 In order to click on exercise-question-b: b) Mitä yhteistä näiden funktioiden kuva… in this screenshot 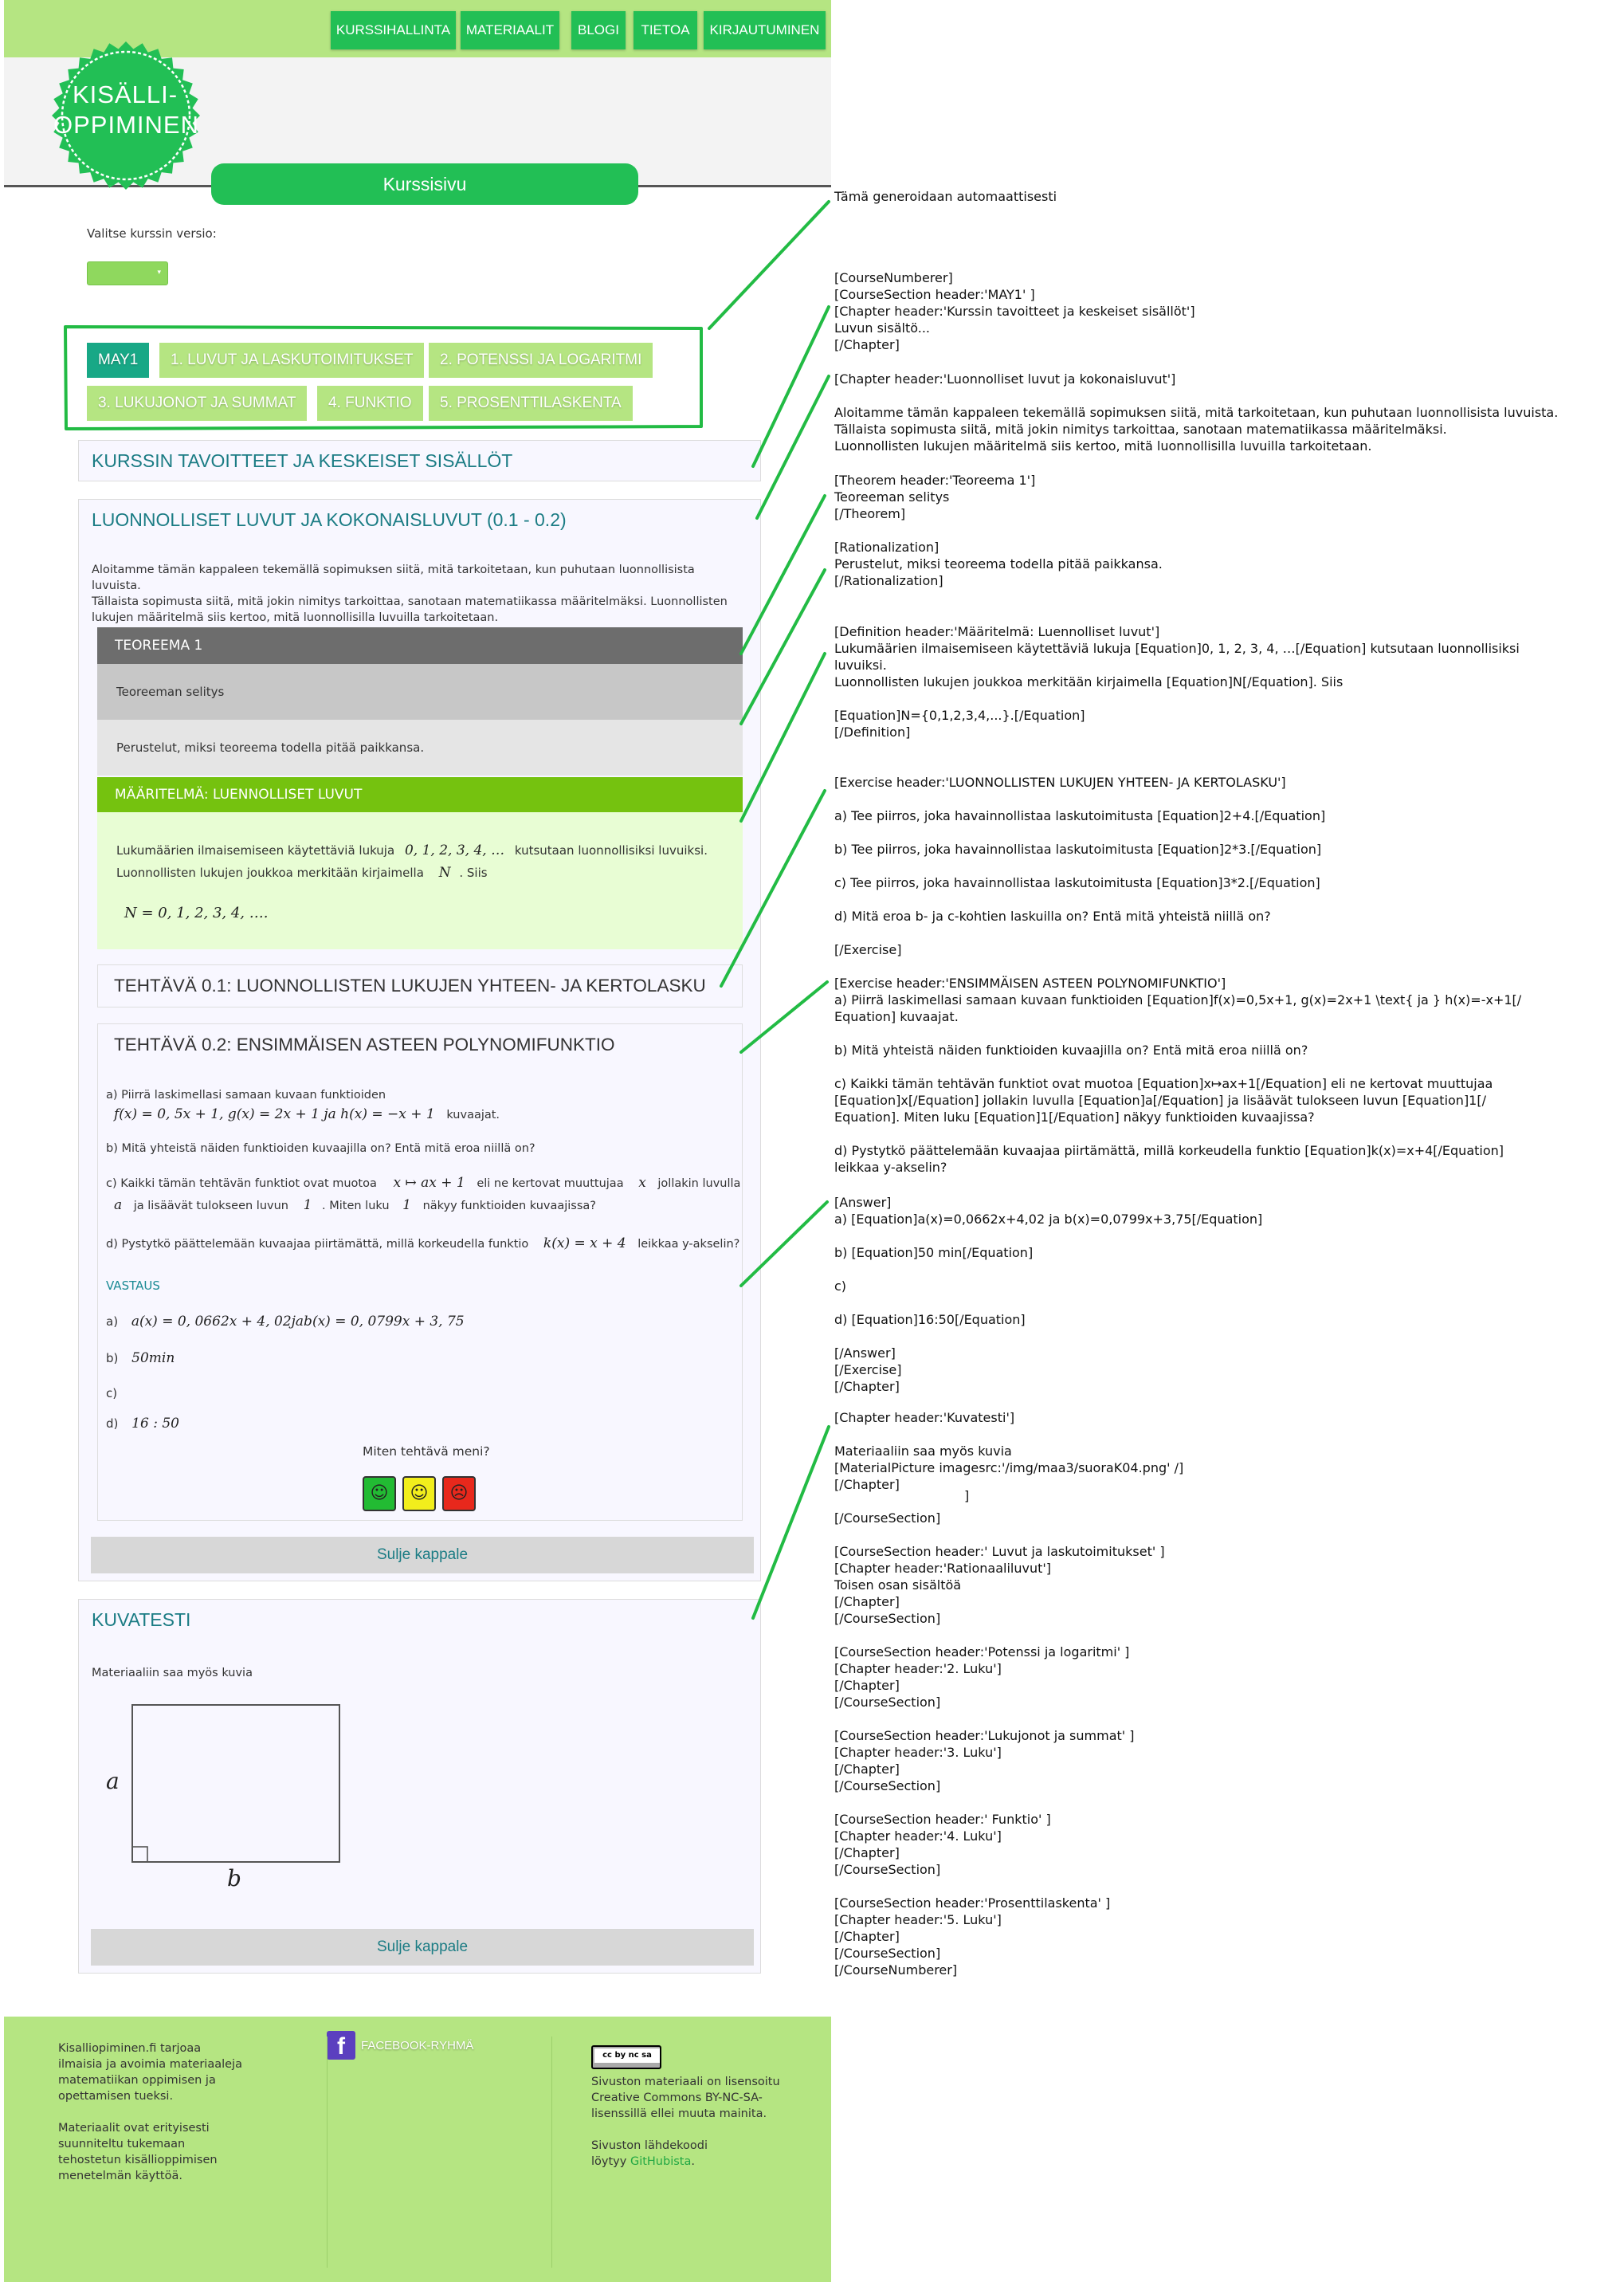, I will do `click(320, 1148)`.